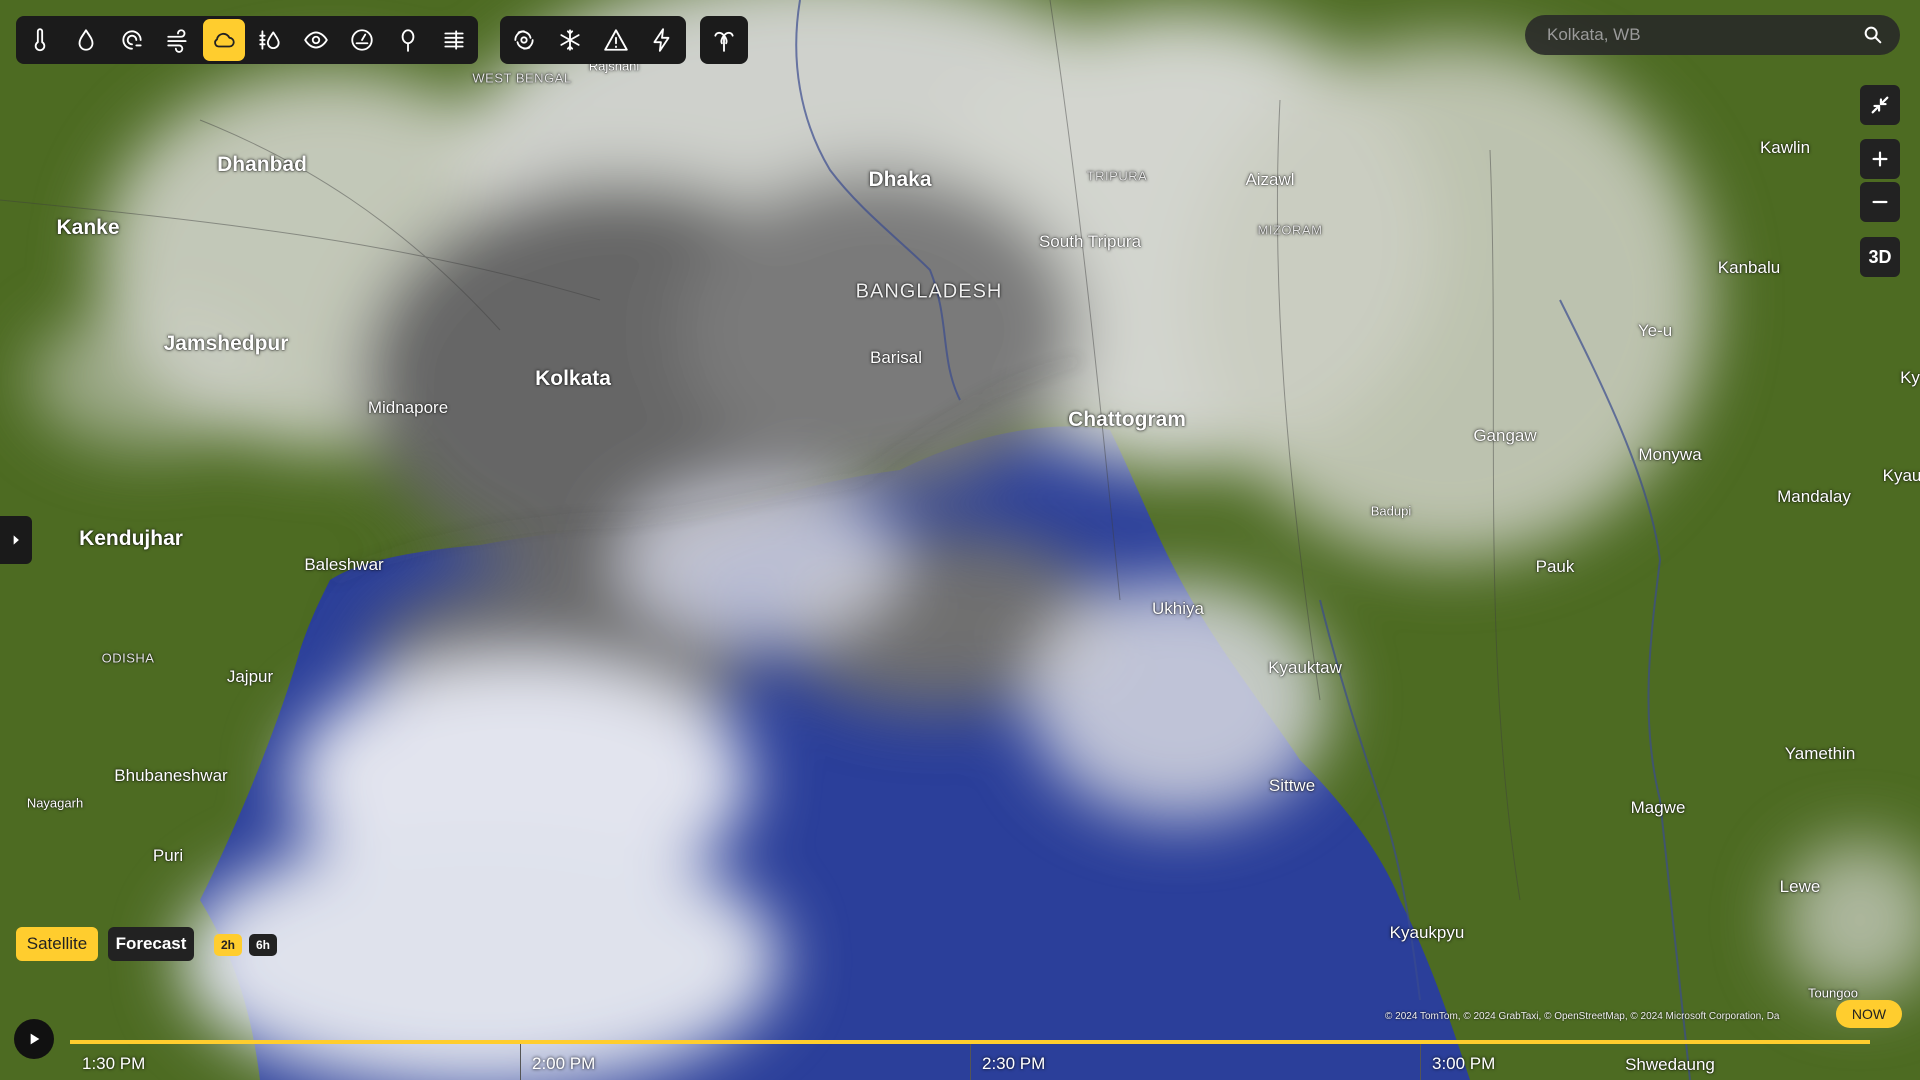  Describe the element at coordinates (1820, 753) in the screenshot. I see `map-label-yamethin: Yamethin` at that location.